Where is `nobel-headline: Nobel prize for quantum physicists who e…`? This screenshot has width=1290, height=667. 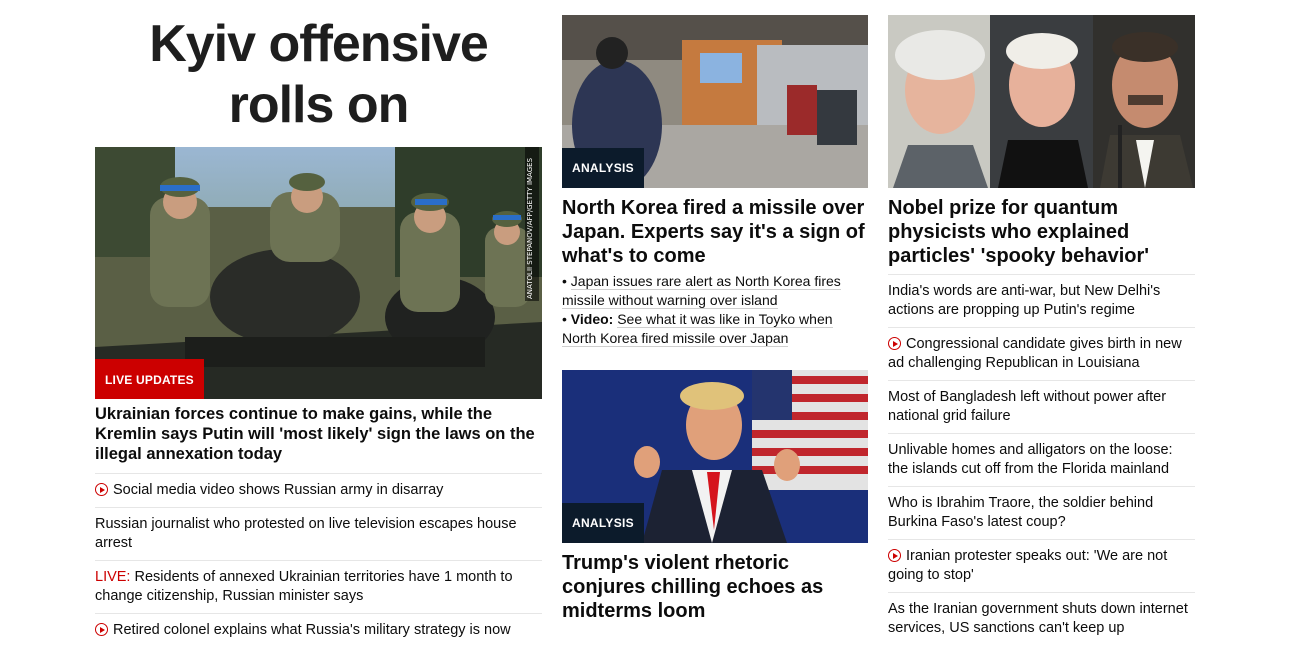
nobel-headline: Nobel prize for quantum physicists who e… is located at coordinates (1041, 232).